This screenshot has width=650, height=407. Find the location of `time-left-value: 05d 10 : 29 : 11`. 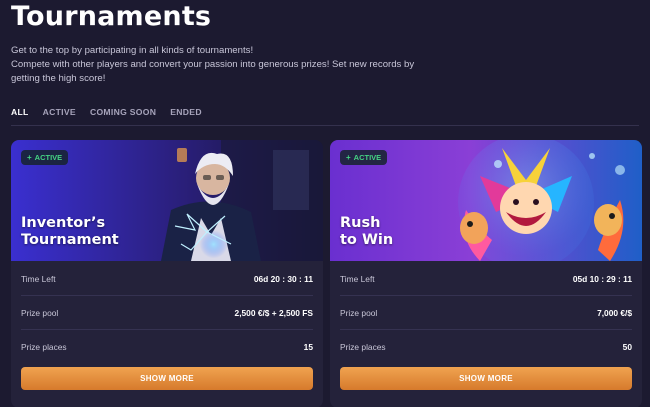

time-left-value: 05d 10 : 29 : 11 is located at coordinates (602, 278).